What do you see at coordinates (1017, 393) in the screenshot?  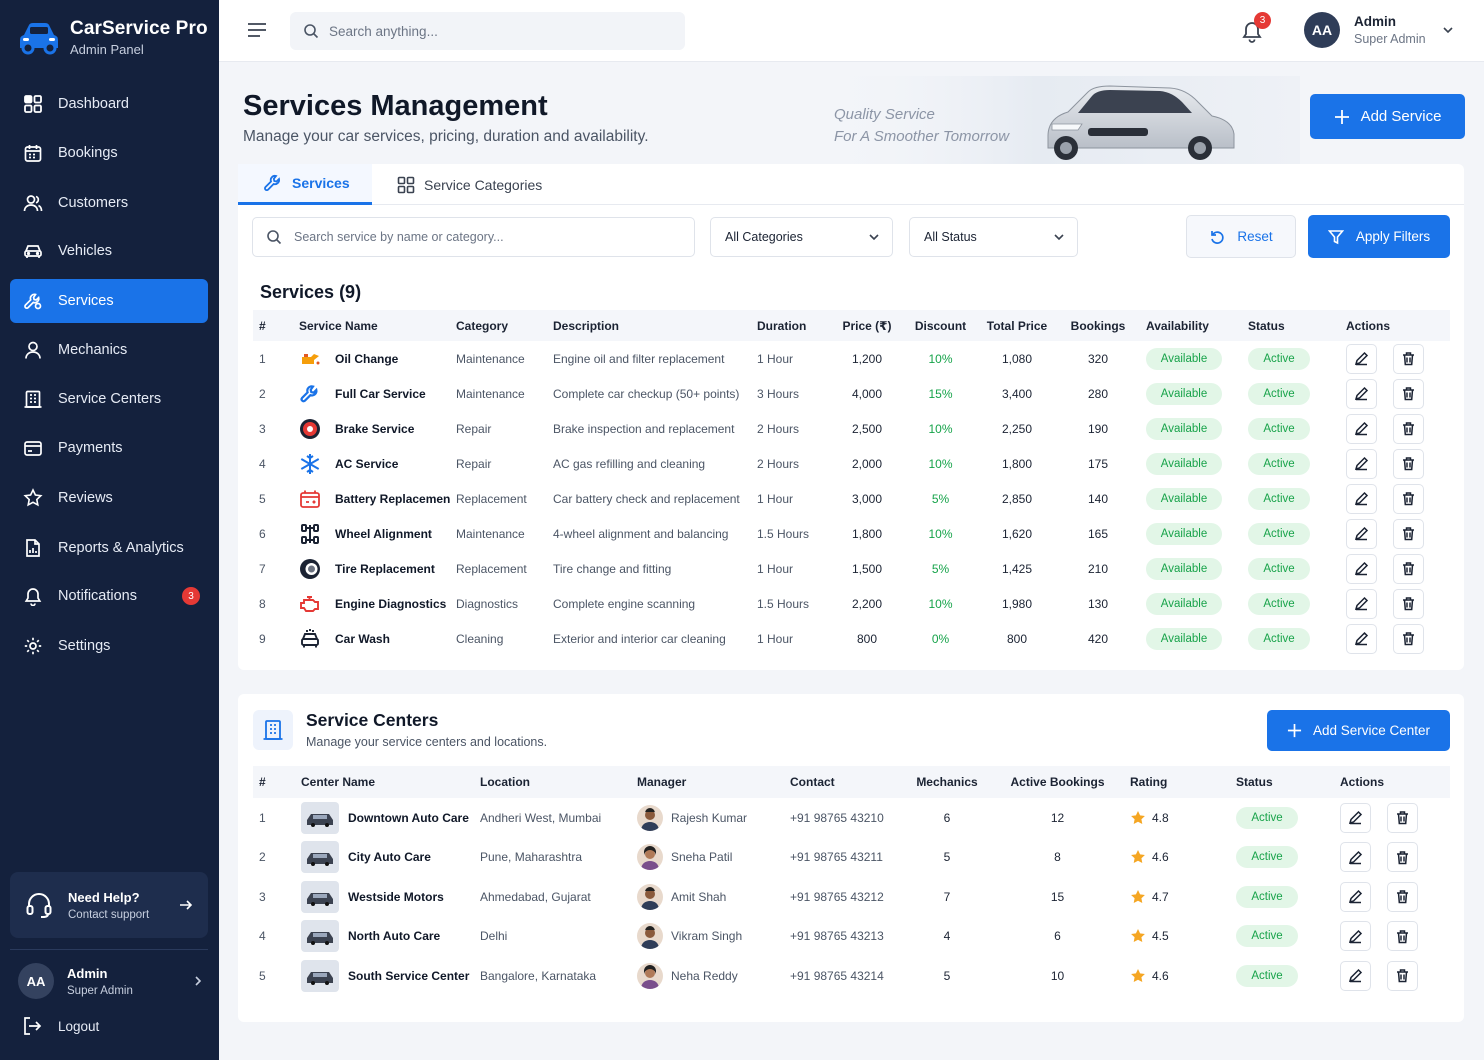 I see `service-total-price: 3,400` at bounding box center [1017, 393].